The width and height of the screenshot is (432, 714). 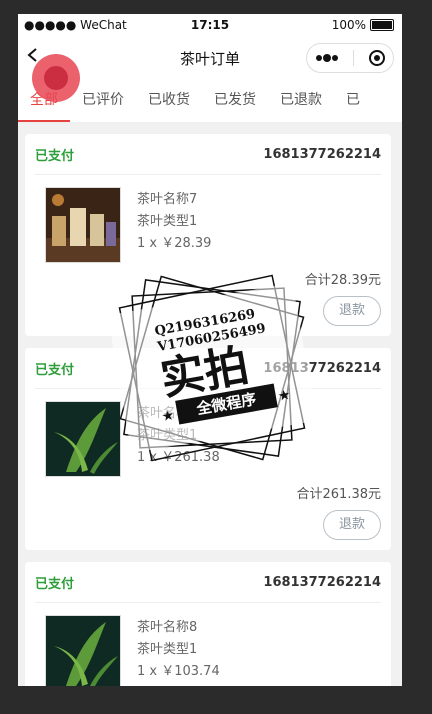 What do you see at coordinates (103, 100) in the screenshot?
I see `tab-reviewed: 已评价` at bounding box center [103, 100].